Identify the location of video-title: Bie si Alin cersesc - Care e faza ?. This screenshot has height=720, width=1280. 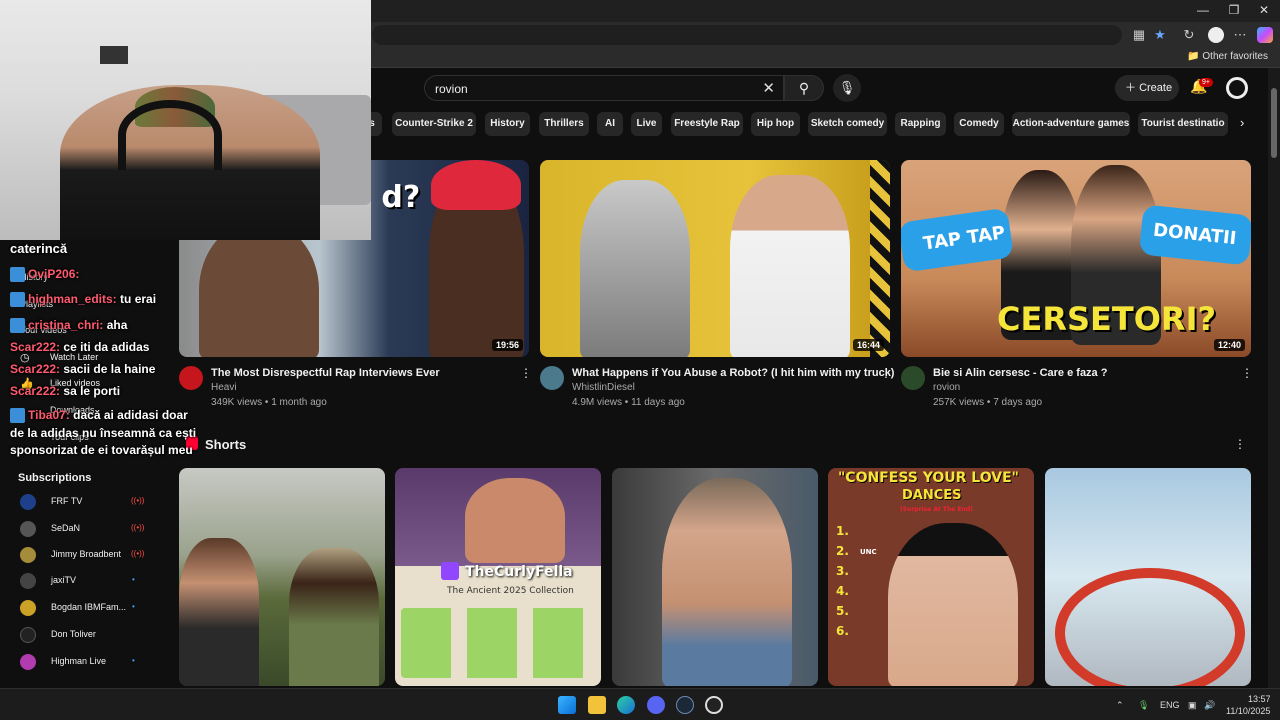
(1020, 373).